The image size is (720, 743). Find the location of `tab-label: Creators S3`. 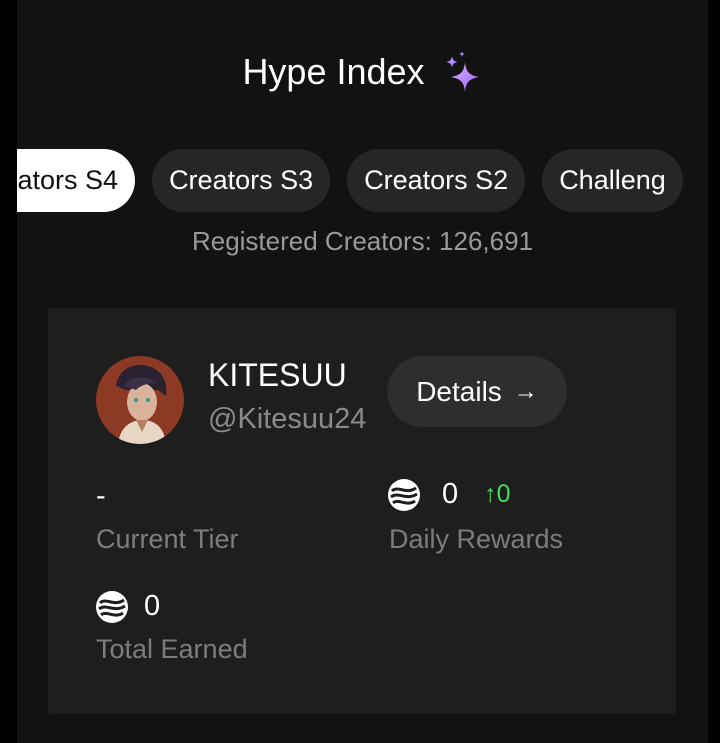

tab-label: Creators S3 is located at coordinates (241, 180).